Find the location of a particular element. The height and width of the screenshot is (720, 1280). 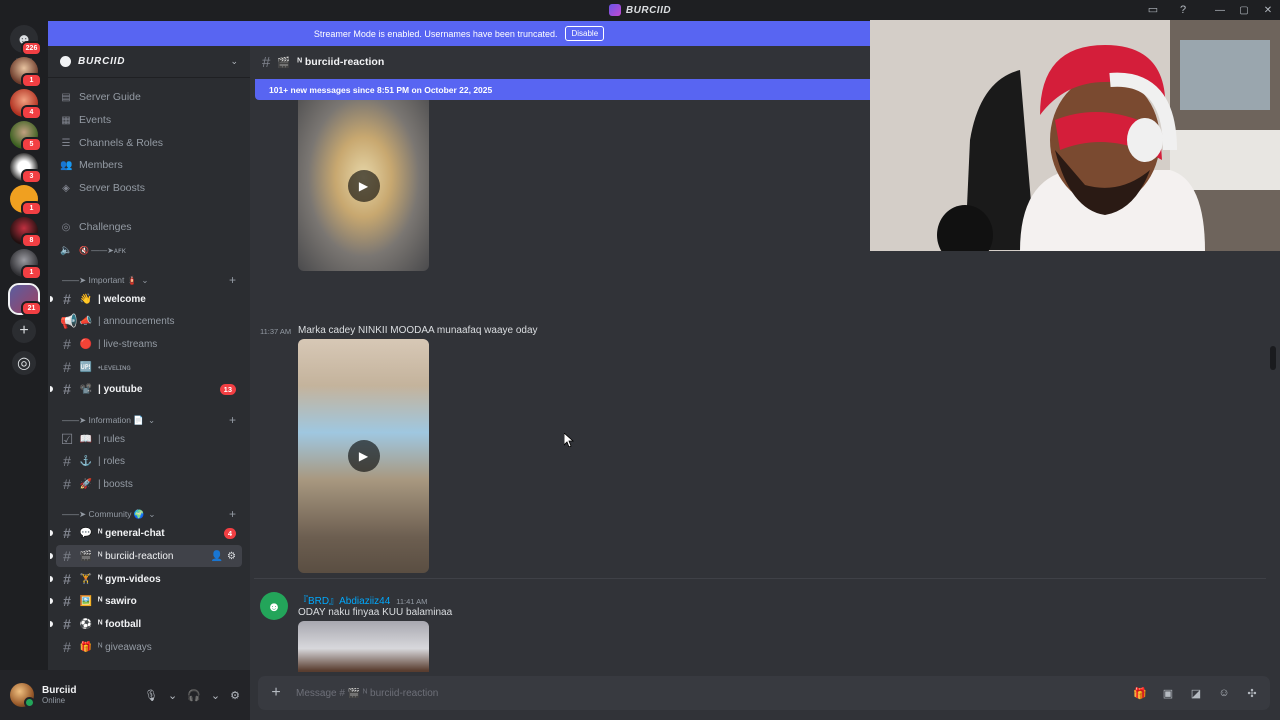

nav-events: ▦ Events is located at coordinates (149, 120).